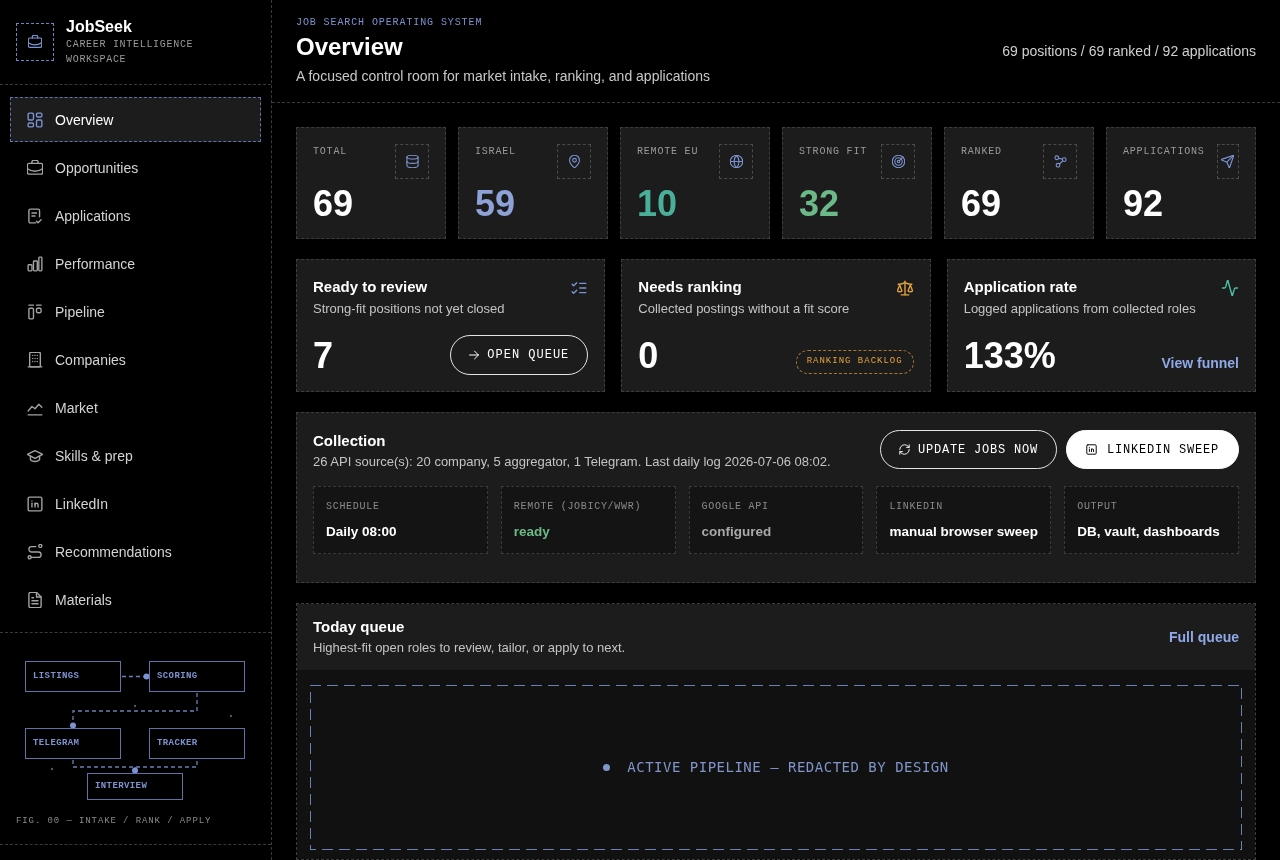 The image size is (1280, 860). Describe the element at coordinates (135, 263) in the screenshot. I see `nav-item: Performance` at that location.